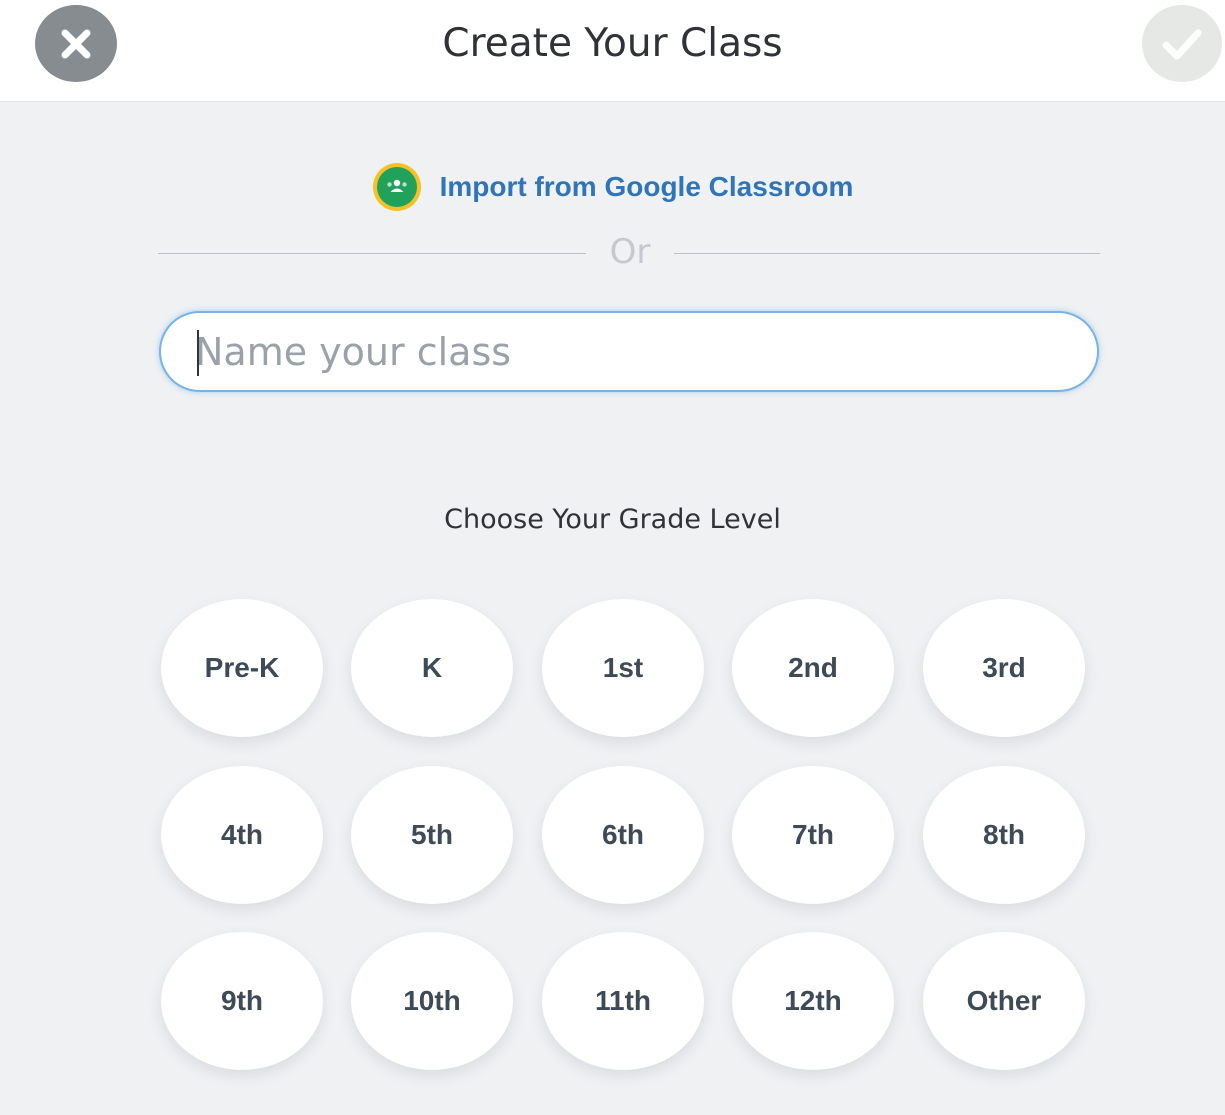  I want to click on header-bar: Create Your Class, so click(612, 51).